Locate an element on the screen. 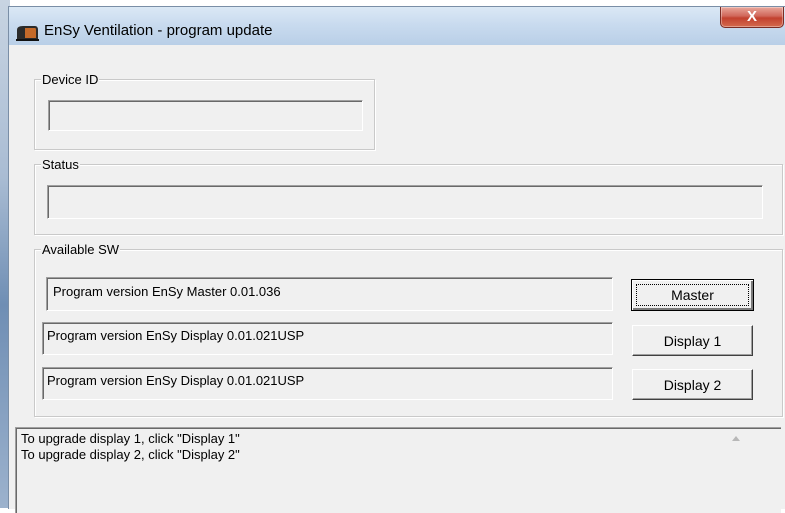 The width and height of the screenshot is (785, 513). master-button: Master is located at coordinates (692, 295).